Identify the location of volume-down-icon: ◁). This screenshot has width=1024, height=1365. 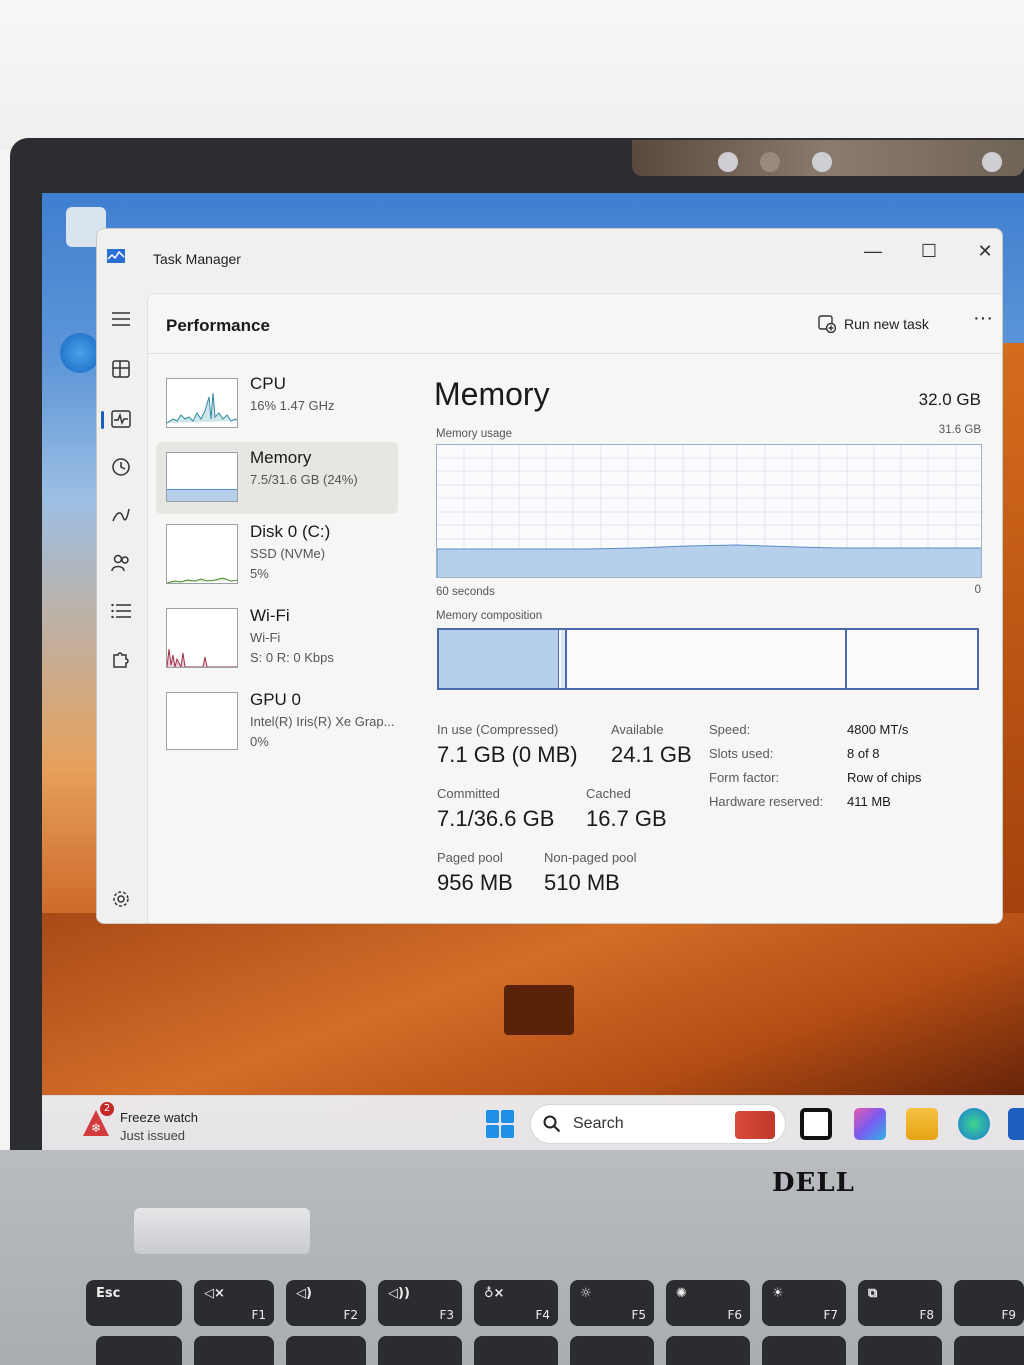
(304, 1293).